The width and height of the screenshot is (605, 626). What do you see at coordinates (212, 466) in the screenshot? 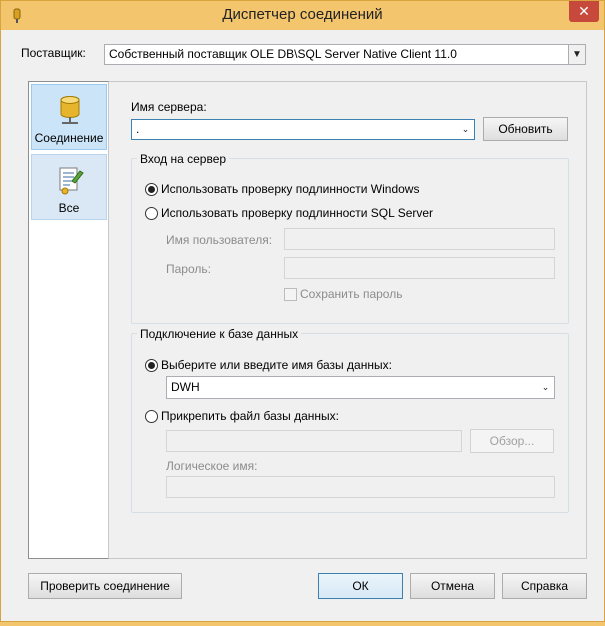
I see `logical-name-label: Логическое имя:` at bounding box center [212, 466].